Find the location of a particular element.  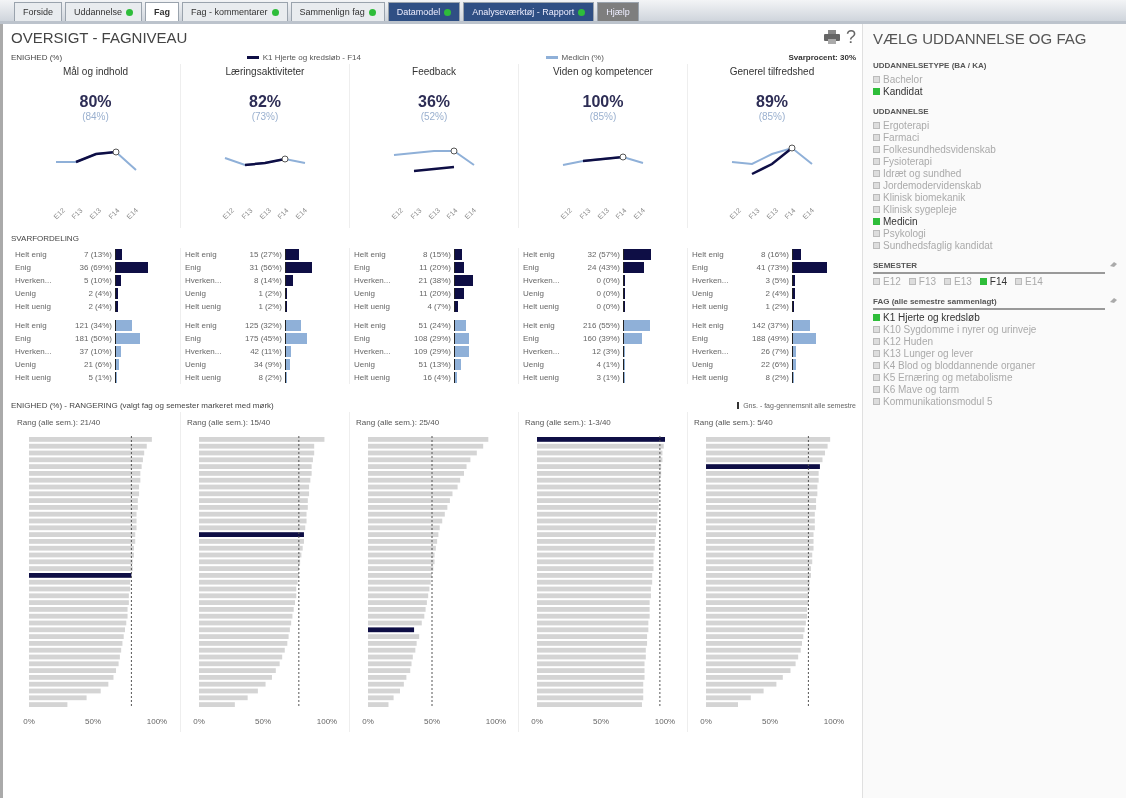

tab: Hjælp is located at coordinates (618, 11).